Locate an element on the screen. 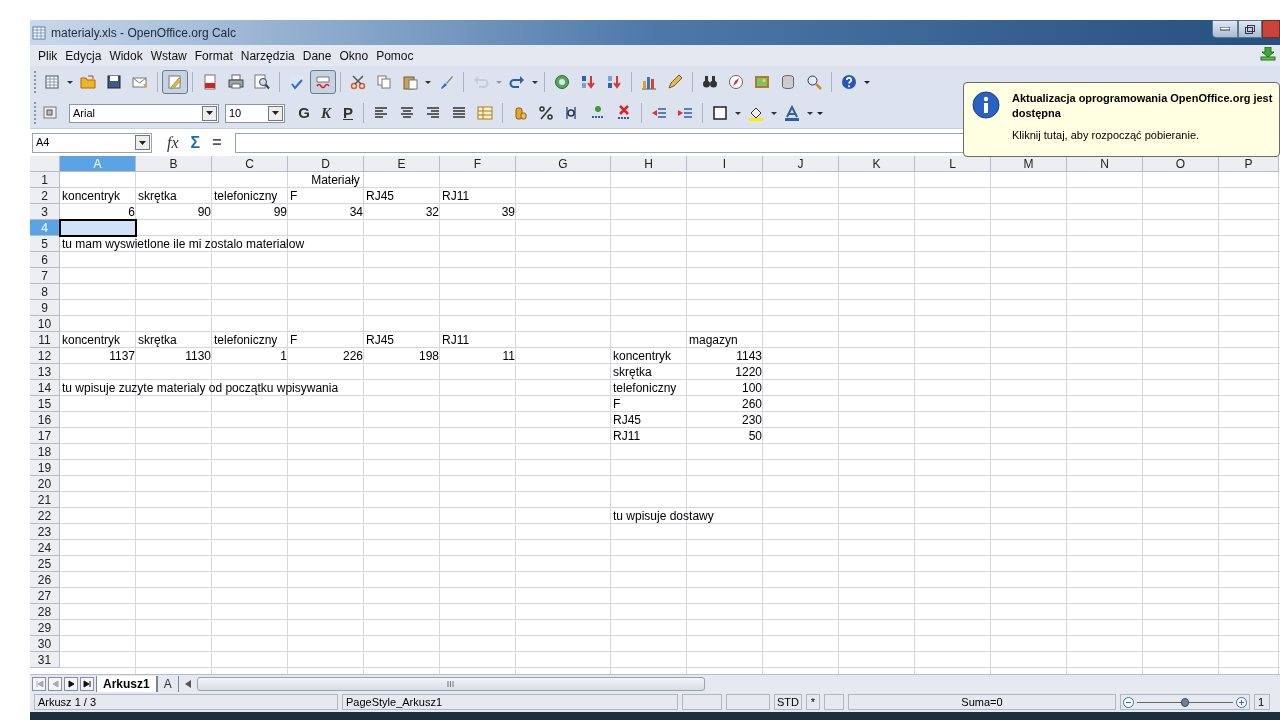 The image size is (1280, 720). row-header: 3 is located at coordinates (45, 212).